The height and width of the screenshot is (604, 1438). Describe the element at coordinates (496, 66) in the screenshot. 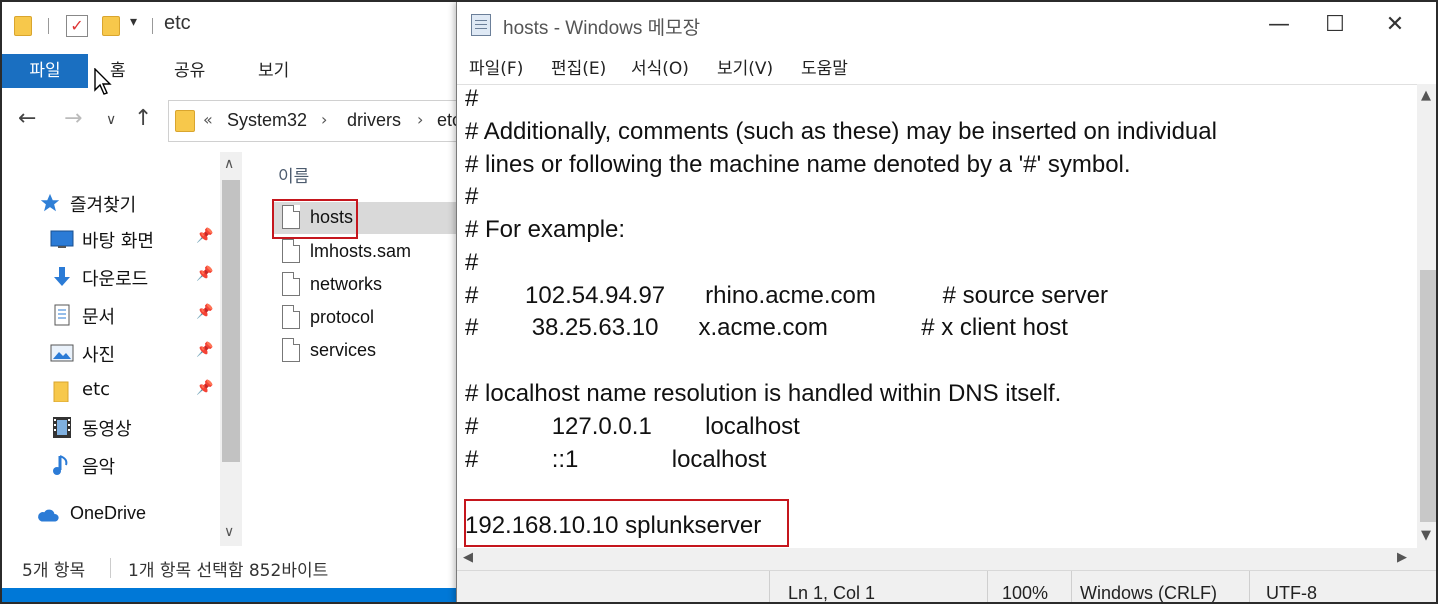

I see `menu-file: 파일(F)` at that location.